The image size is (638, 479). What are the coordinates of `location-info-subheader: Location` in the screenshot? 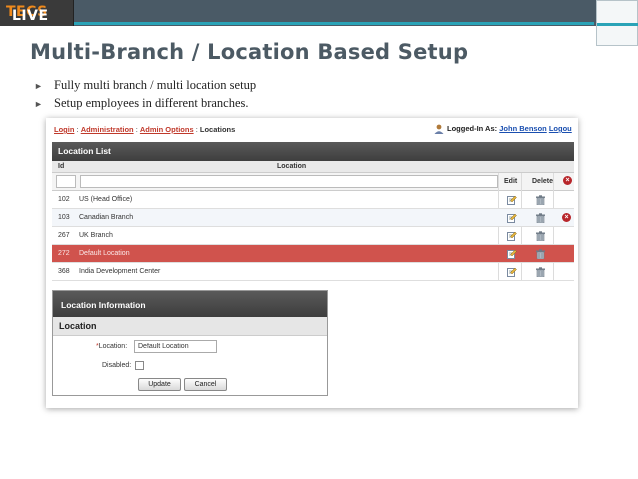 It's located at (190, 326).